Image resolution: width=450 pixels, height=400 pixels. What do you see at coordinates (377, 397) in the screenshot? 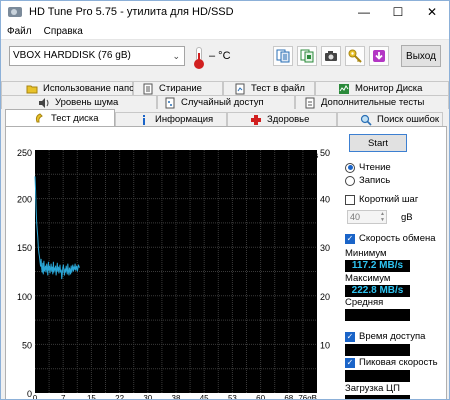
I see `cpu-usage-value` at bounding box center [377, 397].